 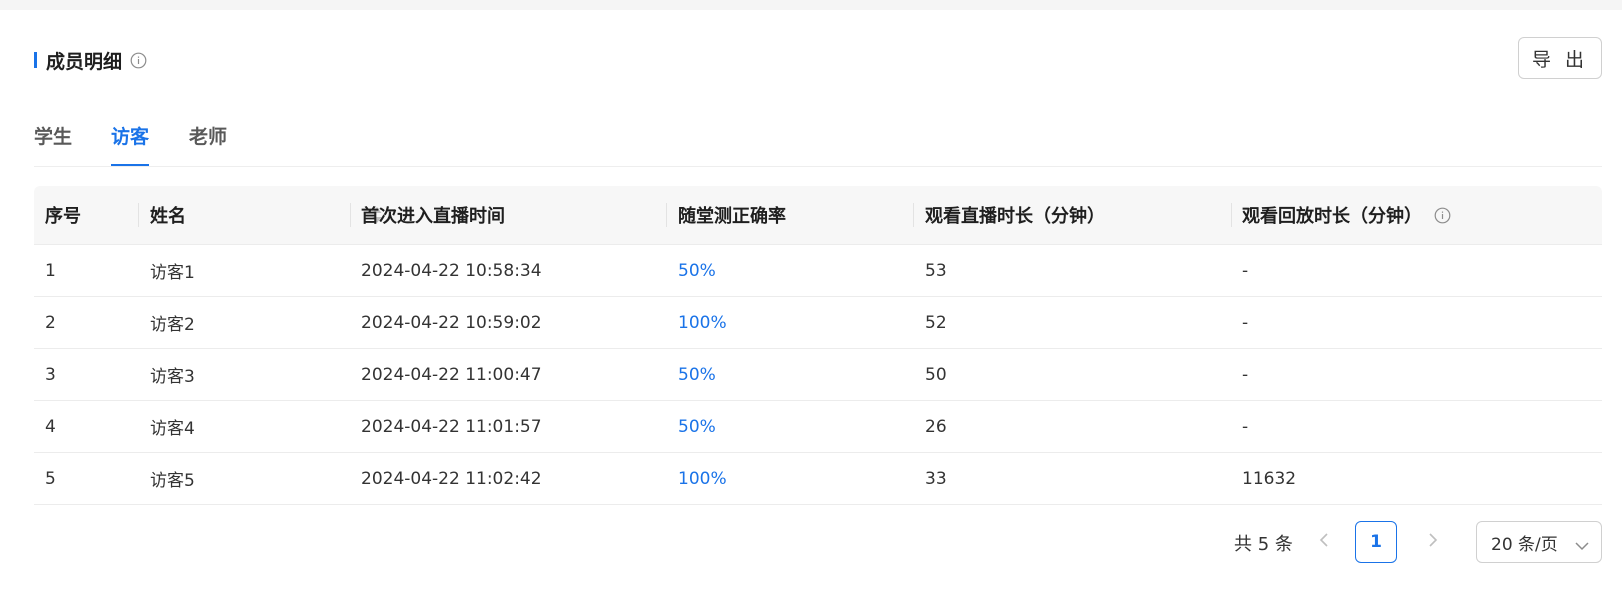 I want to click on cell-index: 3, so click(x=50, y=374).